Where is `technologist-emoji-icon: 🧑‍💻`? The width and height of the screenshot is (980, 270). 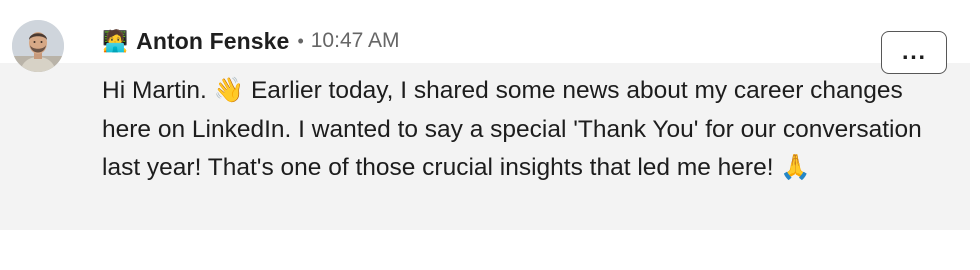 technologist-emoji-icon: 🧑‍💻 is located at coordinates (115, 41).